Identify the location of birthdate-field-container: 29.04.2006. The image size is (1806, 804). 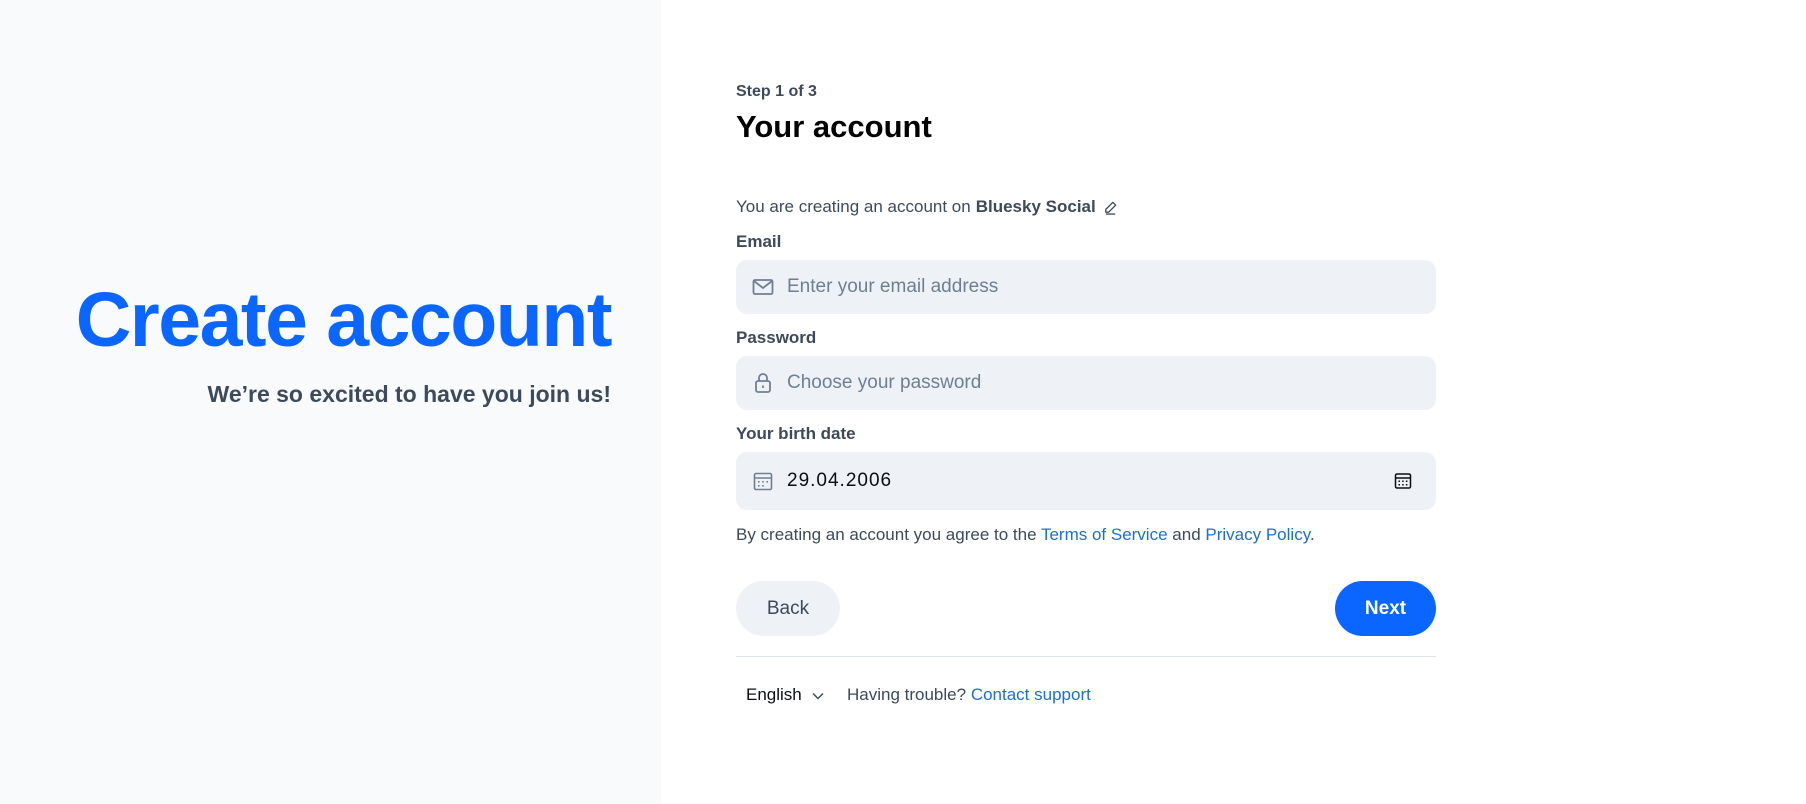
(1086, 481).